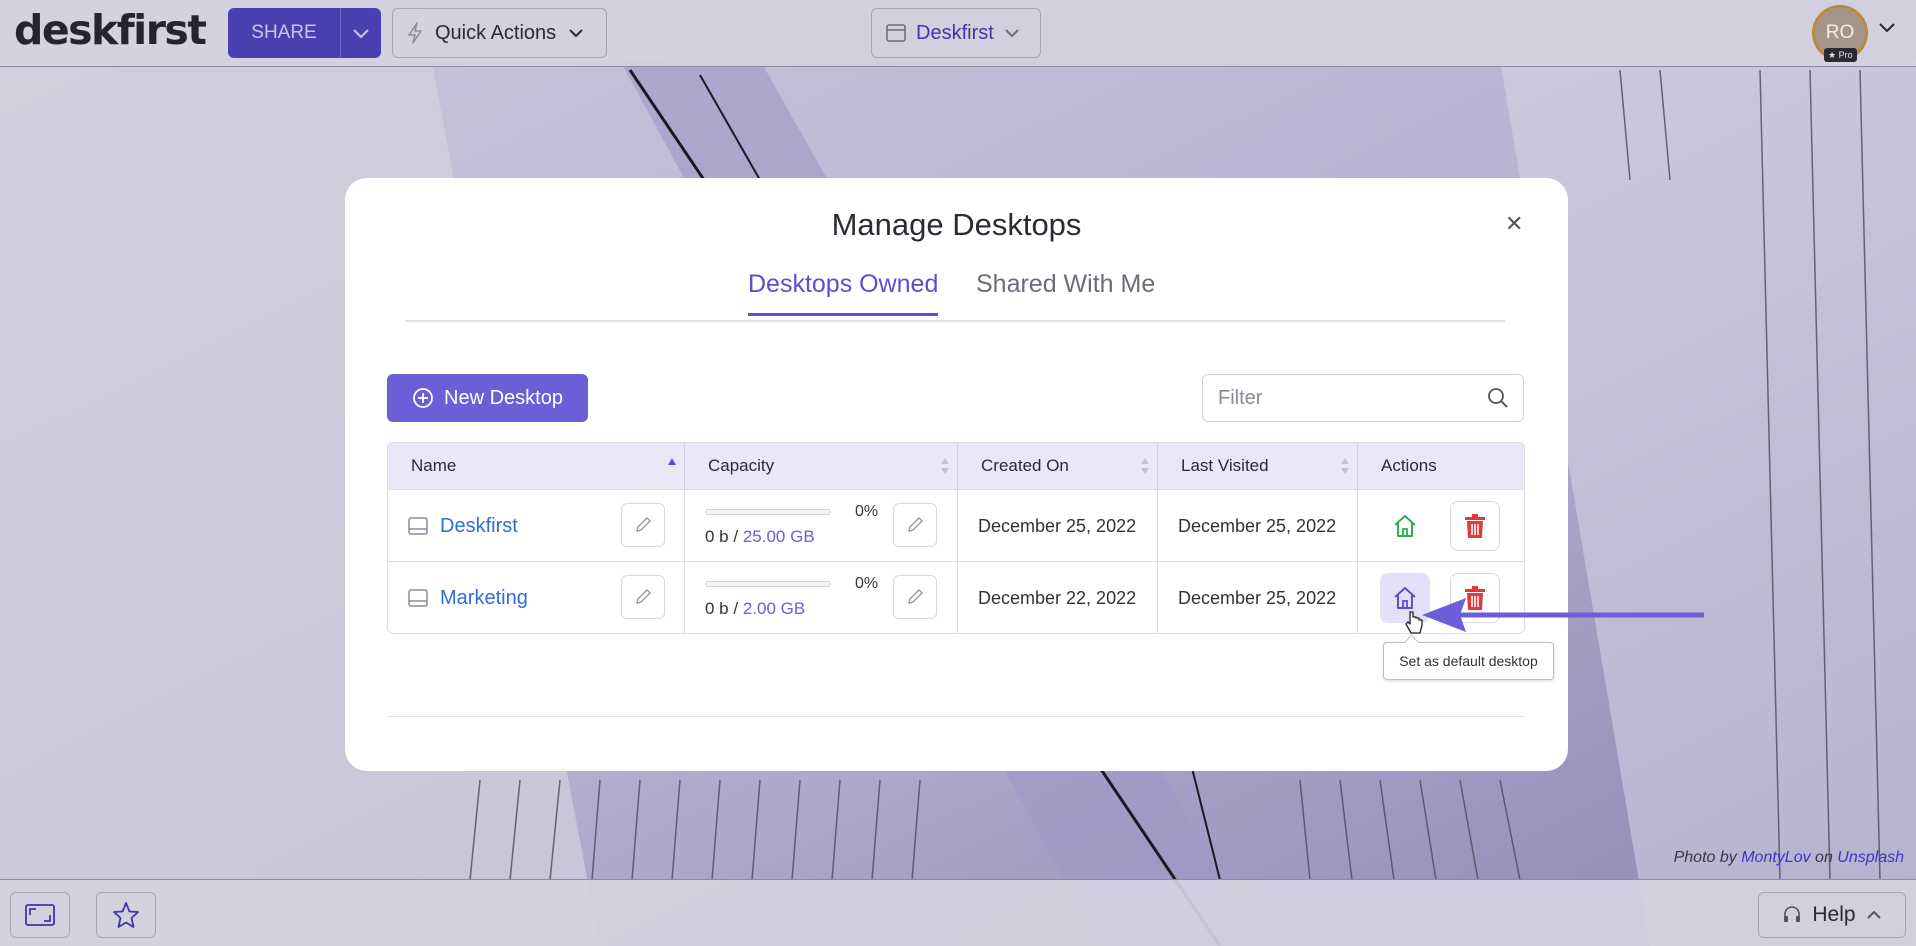  Describe the element at coordinates (1409, 465) in the screenshot. I see `column-header-label: Actions` at that location.